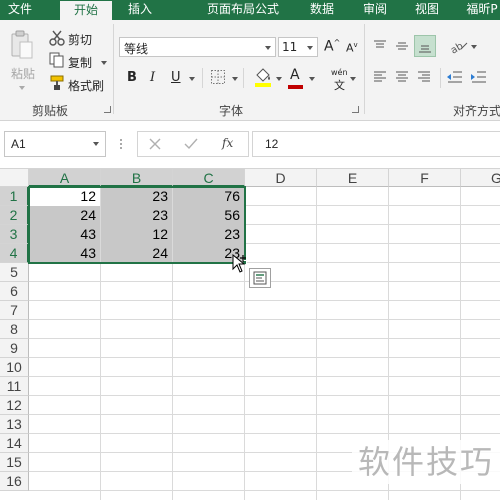 This screenshot has width=500, height=500. I want to click on paste-button: 粘贴, so click(23, 73).